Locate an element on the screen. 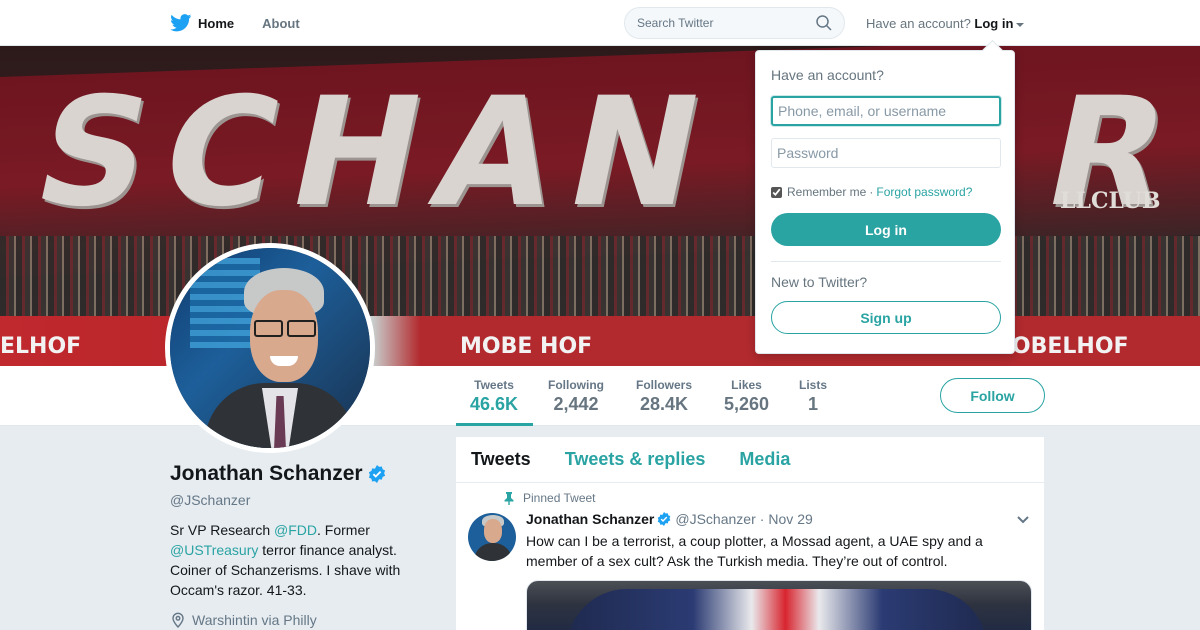 This screenshot has height=630, width=1200. login-toggle: Have an account? Log in is located at coordinates (945, 23).